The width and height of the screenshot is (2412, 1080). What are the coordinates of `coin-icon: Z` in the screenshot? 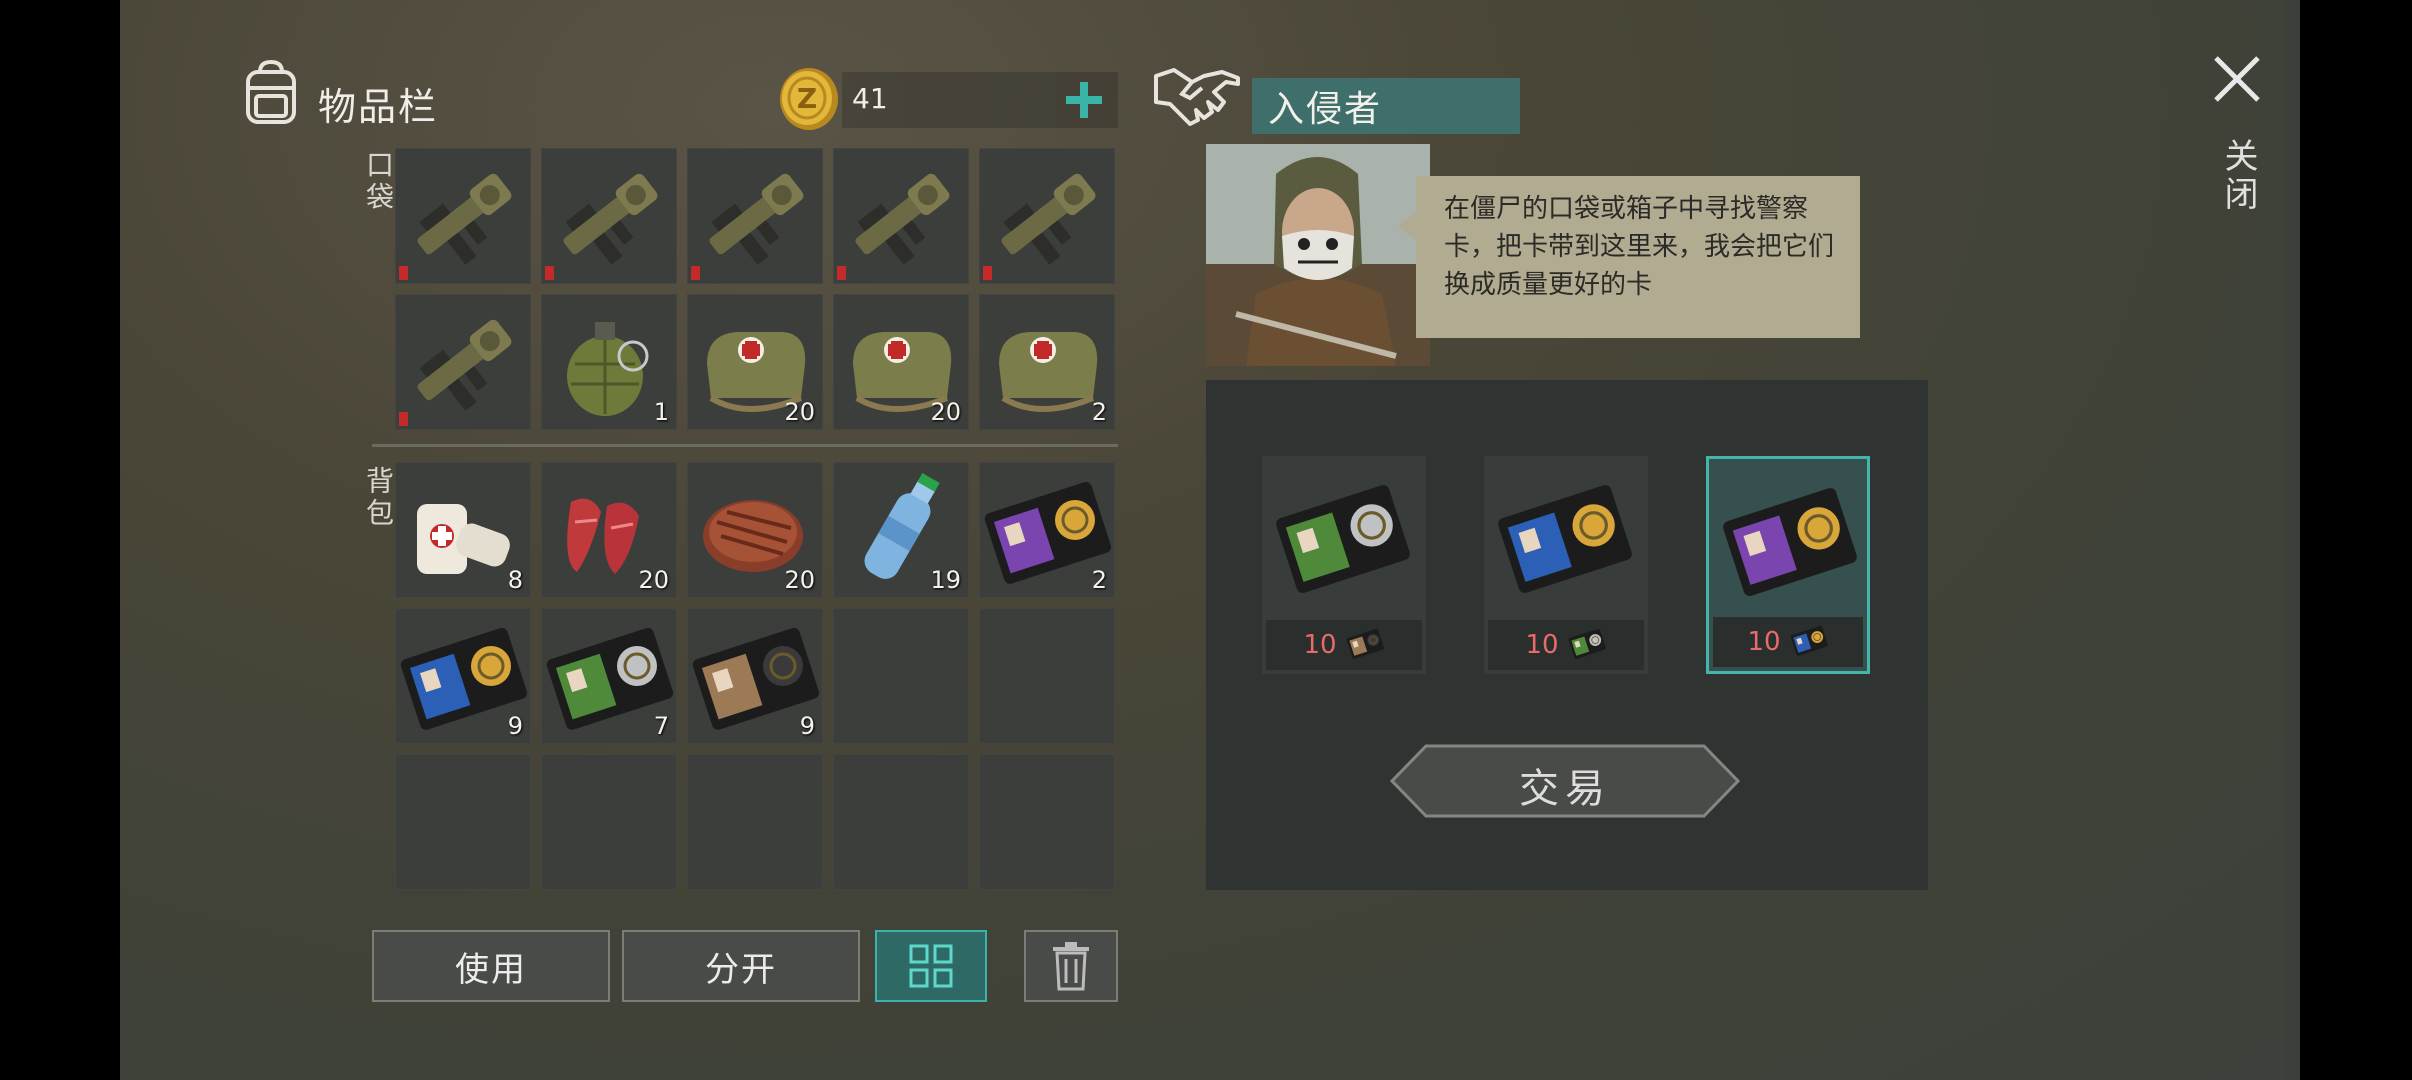 It's located at (809, 99).